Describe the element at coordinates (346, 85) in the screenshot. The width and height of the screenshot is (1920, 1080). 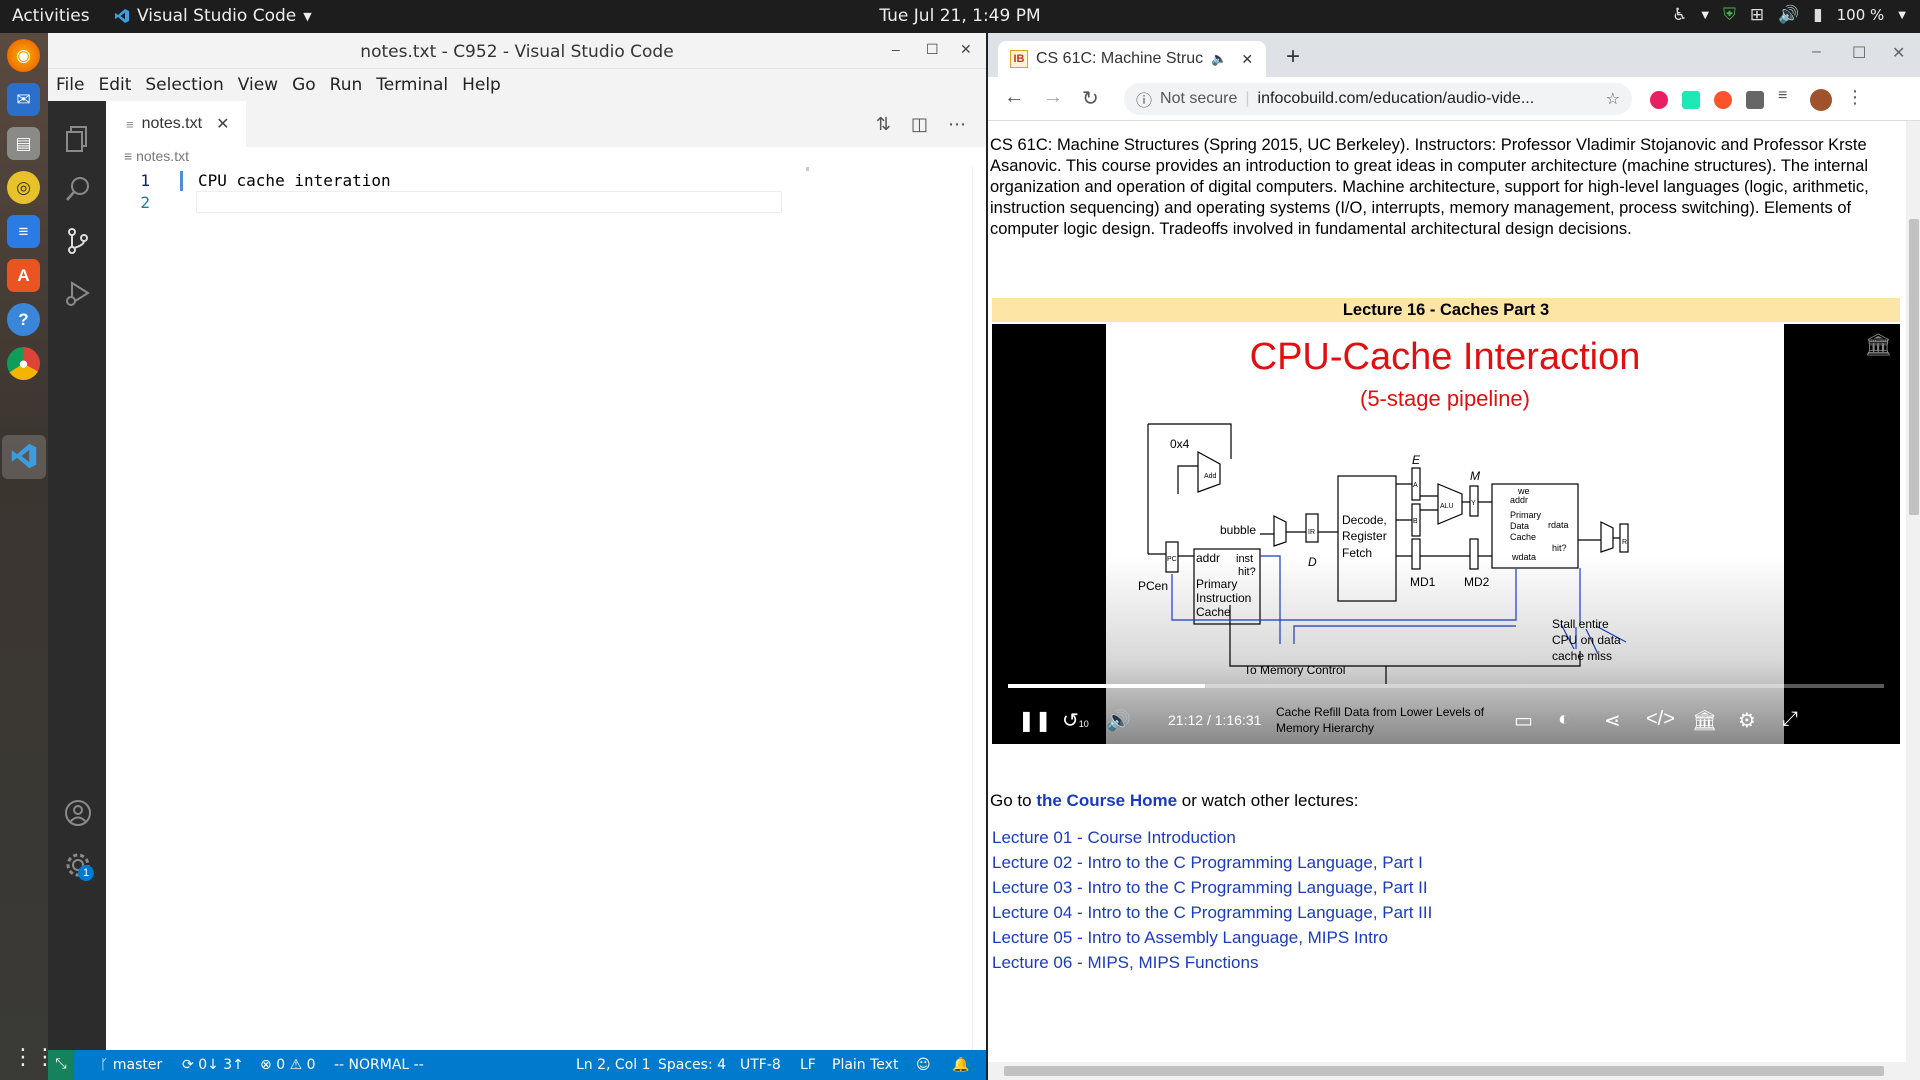
I see `menu-run: Run` at that location.